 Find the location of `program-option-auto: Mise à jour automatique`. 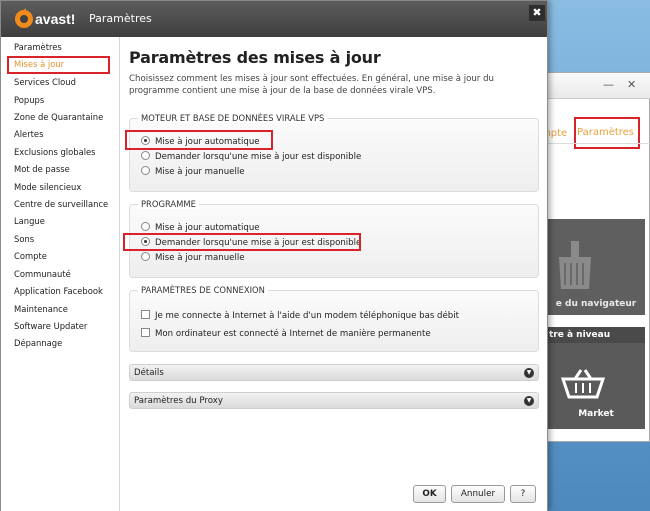

program-option-auto: Mise à jour automatique is located at coordinates (200, 227).